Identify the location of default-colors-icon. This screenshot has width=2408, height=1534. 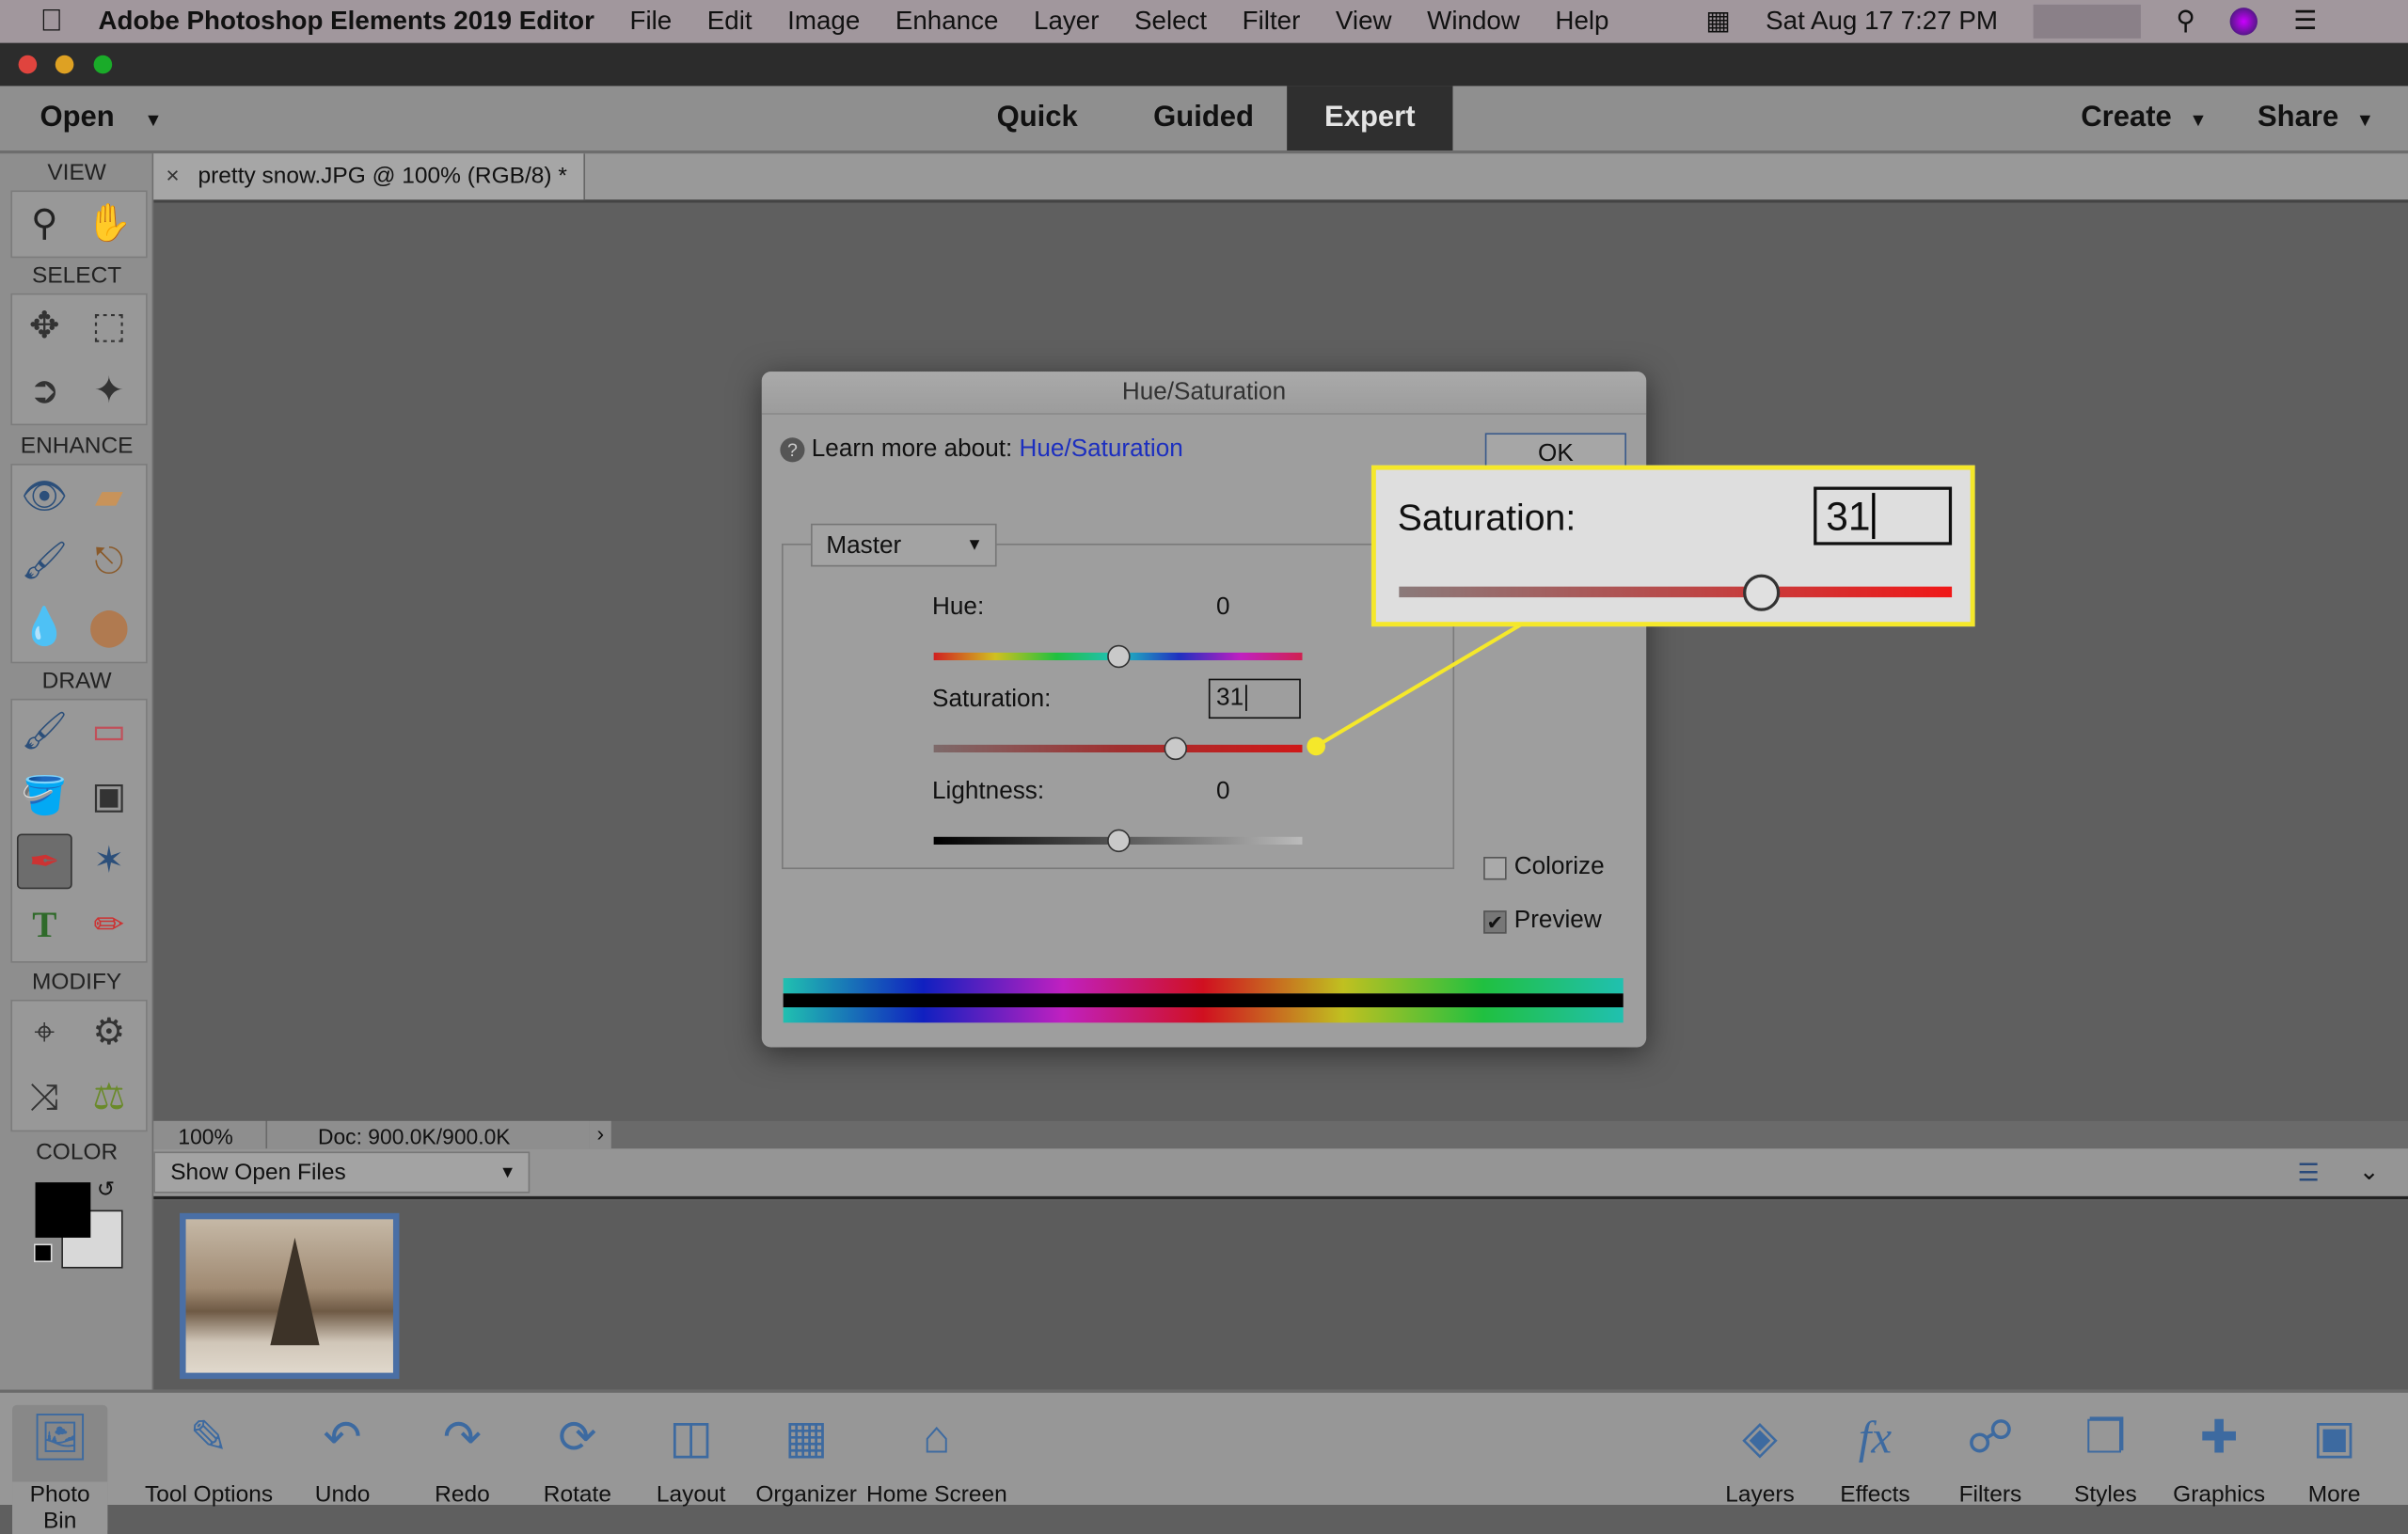
(43, 1253).